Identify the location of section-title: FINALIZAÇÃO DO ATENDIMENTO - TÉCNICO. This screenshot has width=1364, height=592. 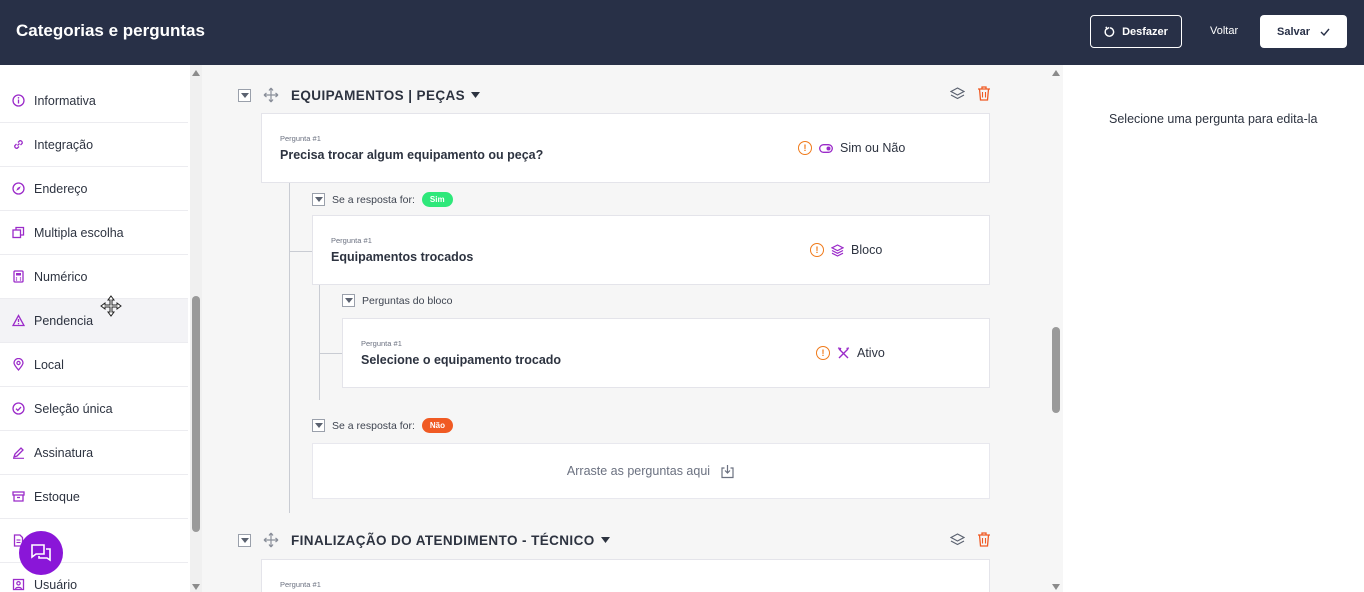
(443, 540).